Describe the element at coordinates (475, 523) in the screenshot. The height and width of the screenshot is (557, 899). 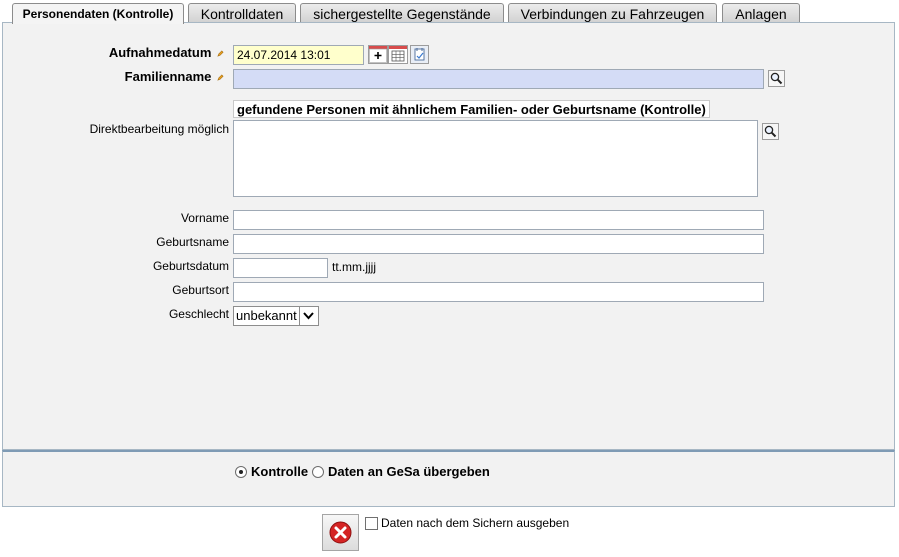
I see `print-after-save-label: Daten nach dem Sichern ausgeben` at that location.